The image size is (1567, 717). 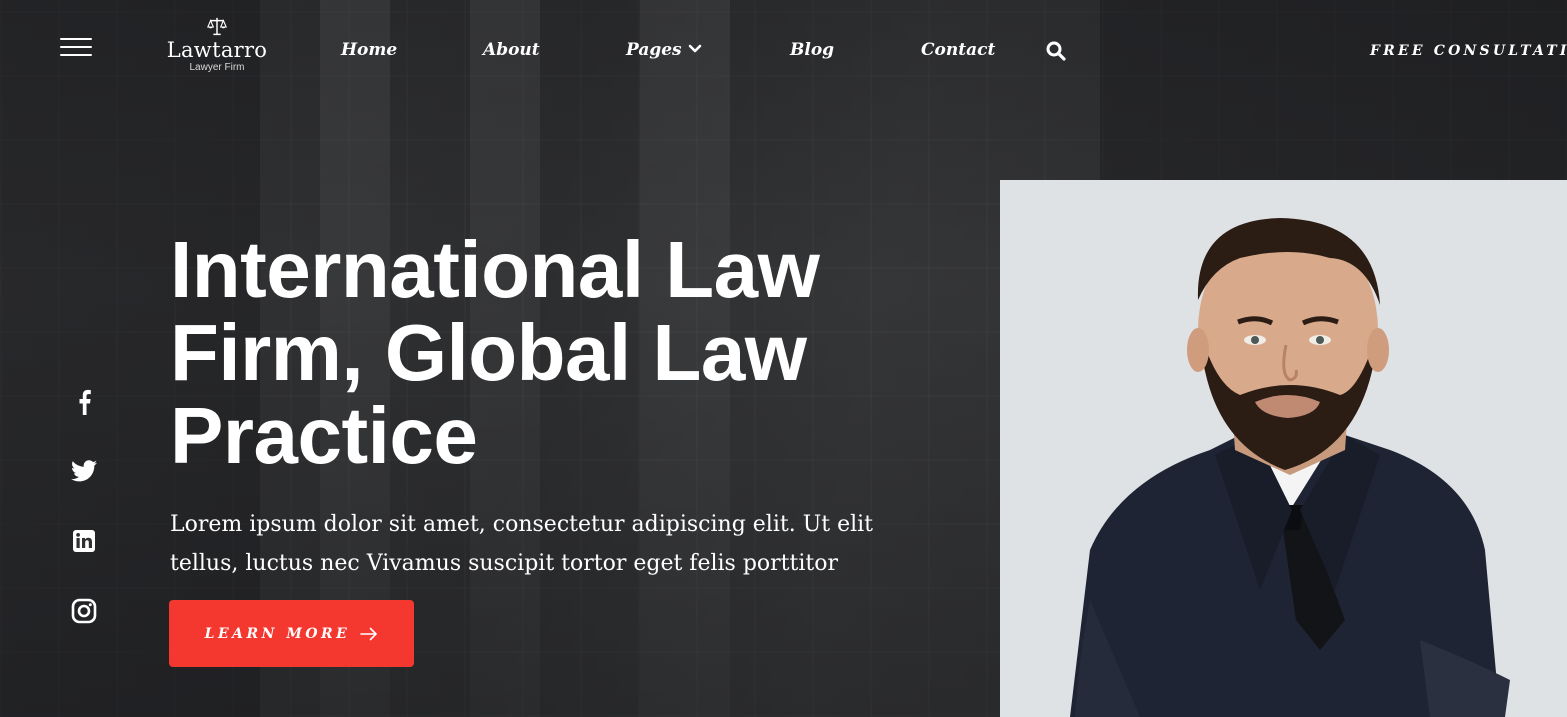 I want to click on facebook-icon, so click(x=84, y=402).